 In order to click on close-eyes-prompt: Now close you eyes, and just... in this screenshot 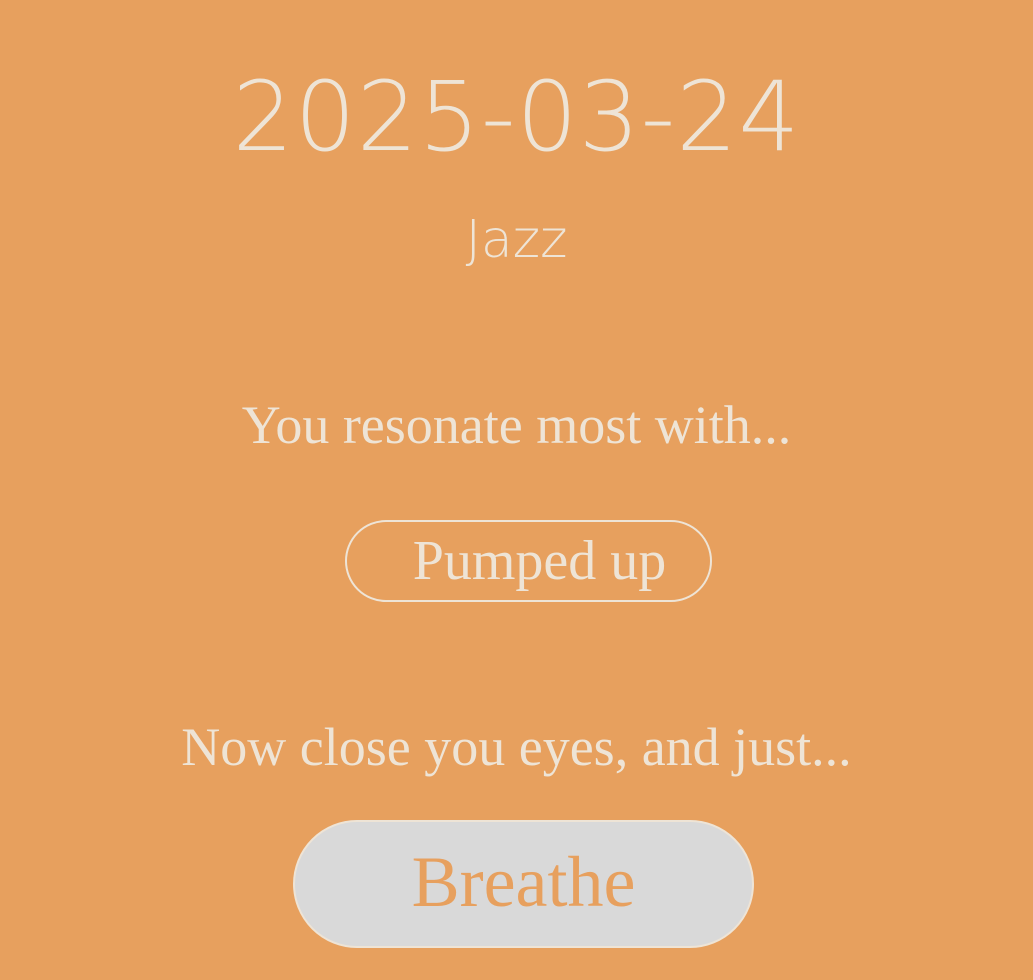, I will do `click(516, 747)`.